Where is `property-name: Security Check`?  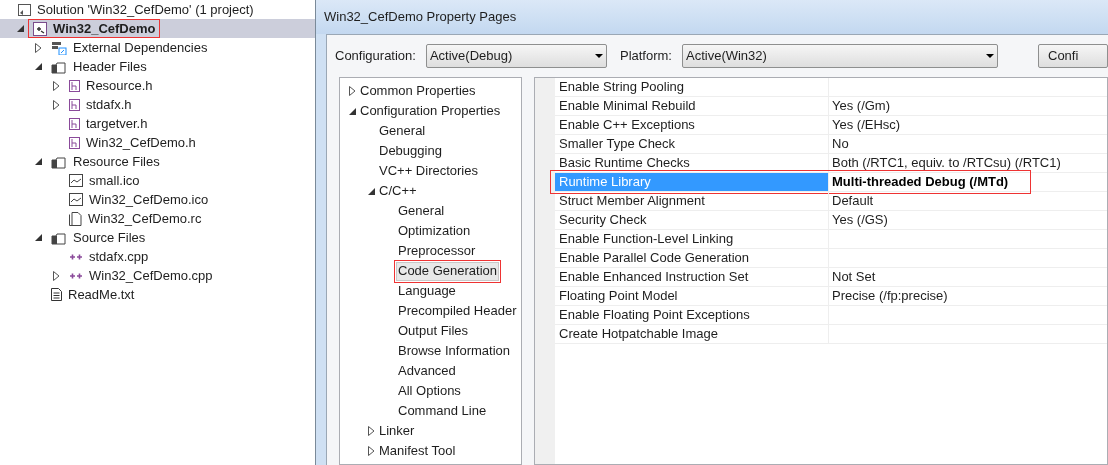
property-name: Security Check is located at coordinates (692, 220).